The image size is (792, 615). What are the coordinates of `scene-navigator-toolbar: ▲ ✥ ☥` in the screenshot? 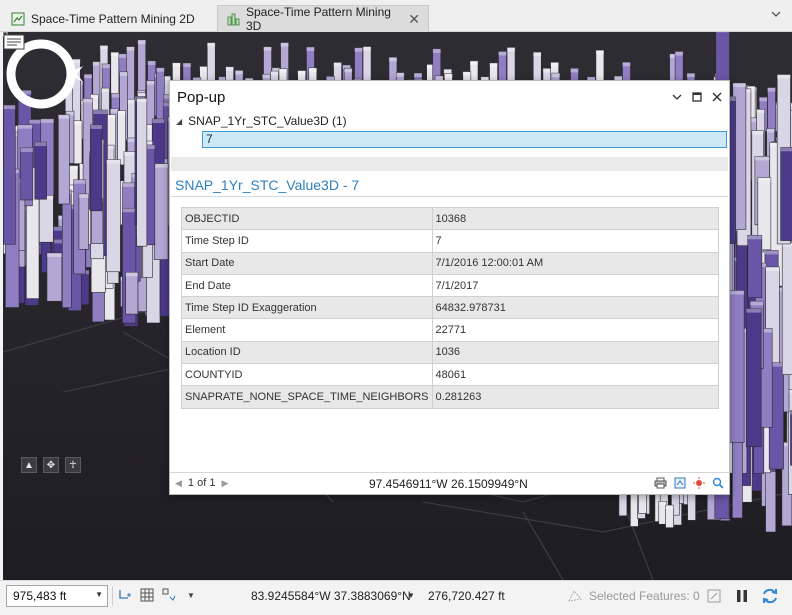 It's located at (51, 465).